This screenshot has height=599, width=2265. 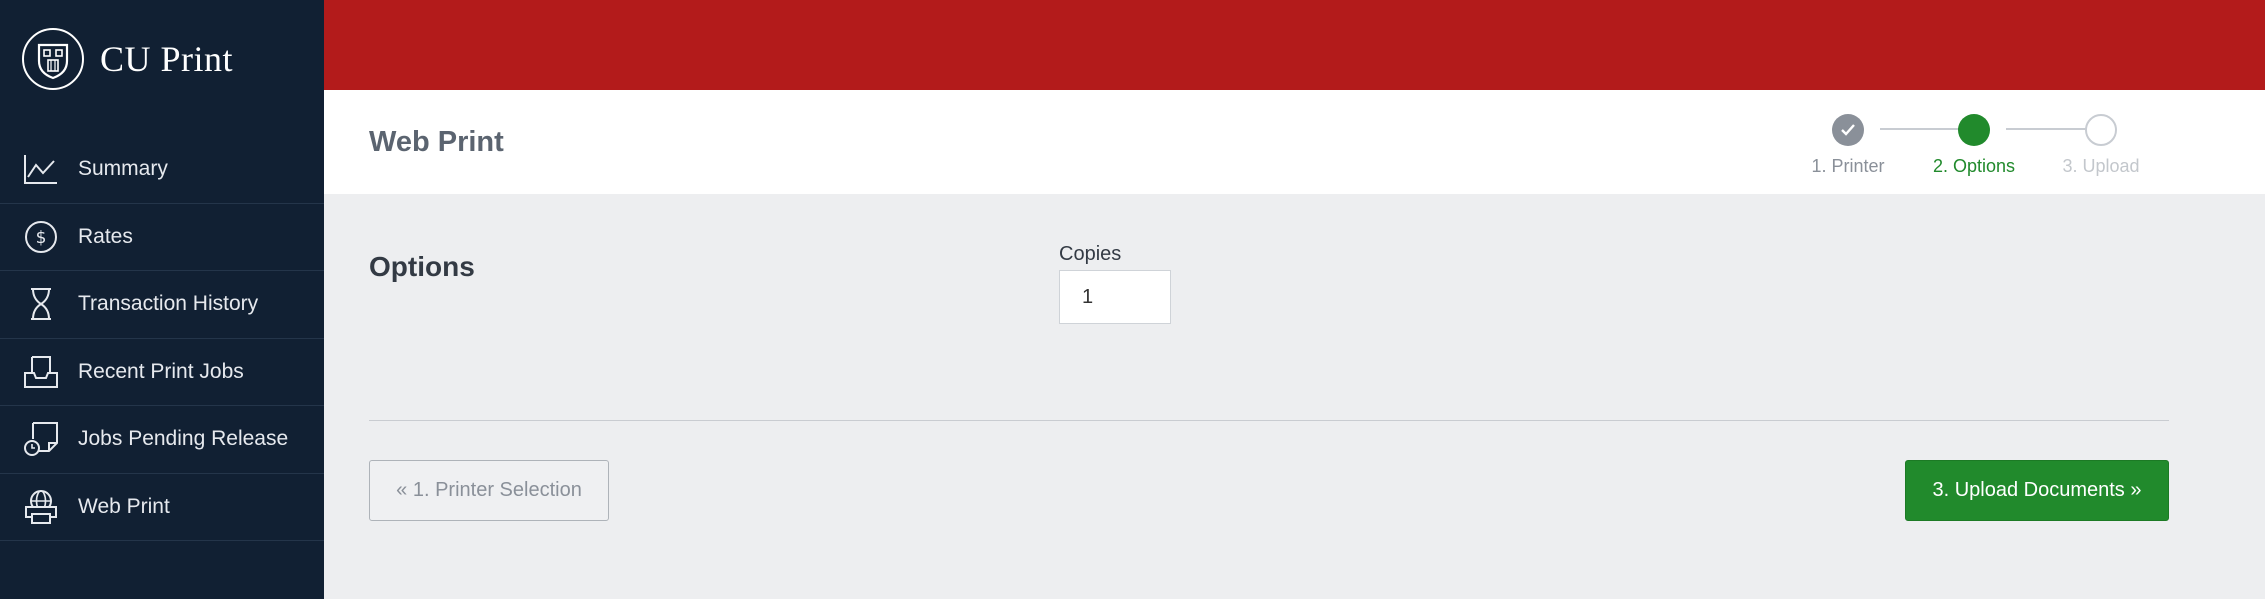 I want to click on tray-icon, so click(x=41, y=372).